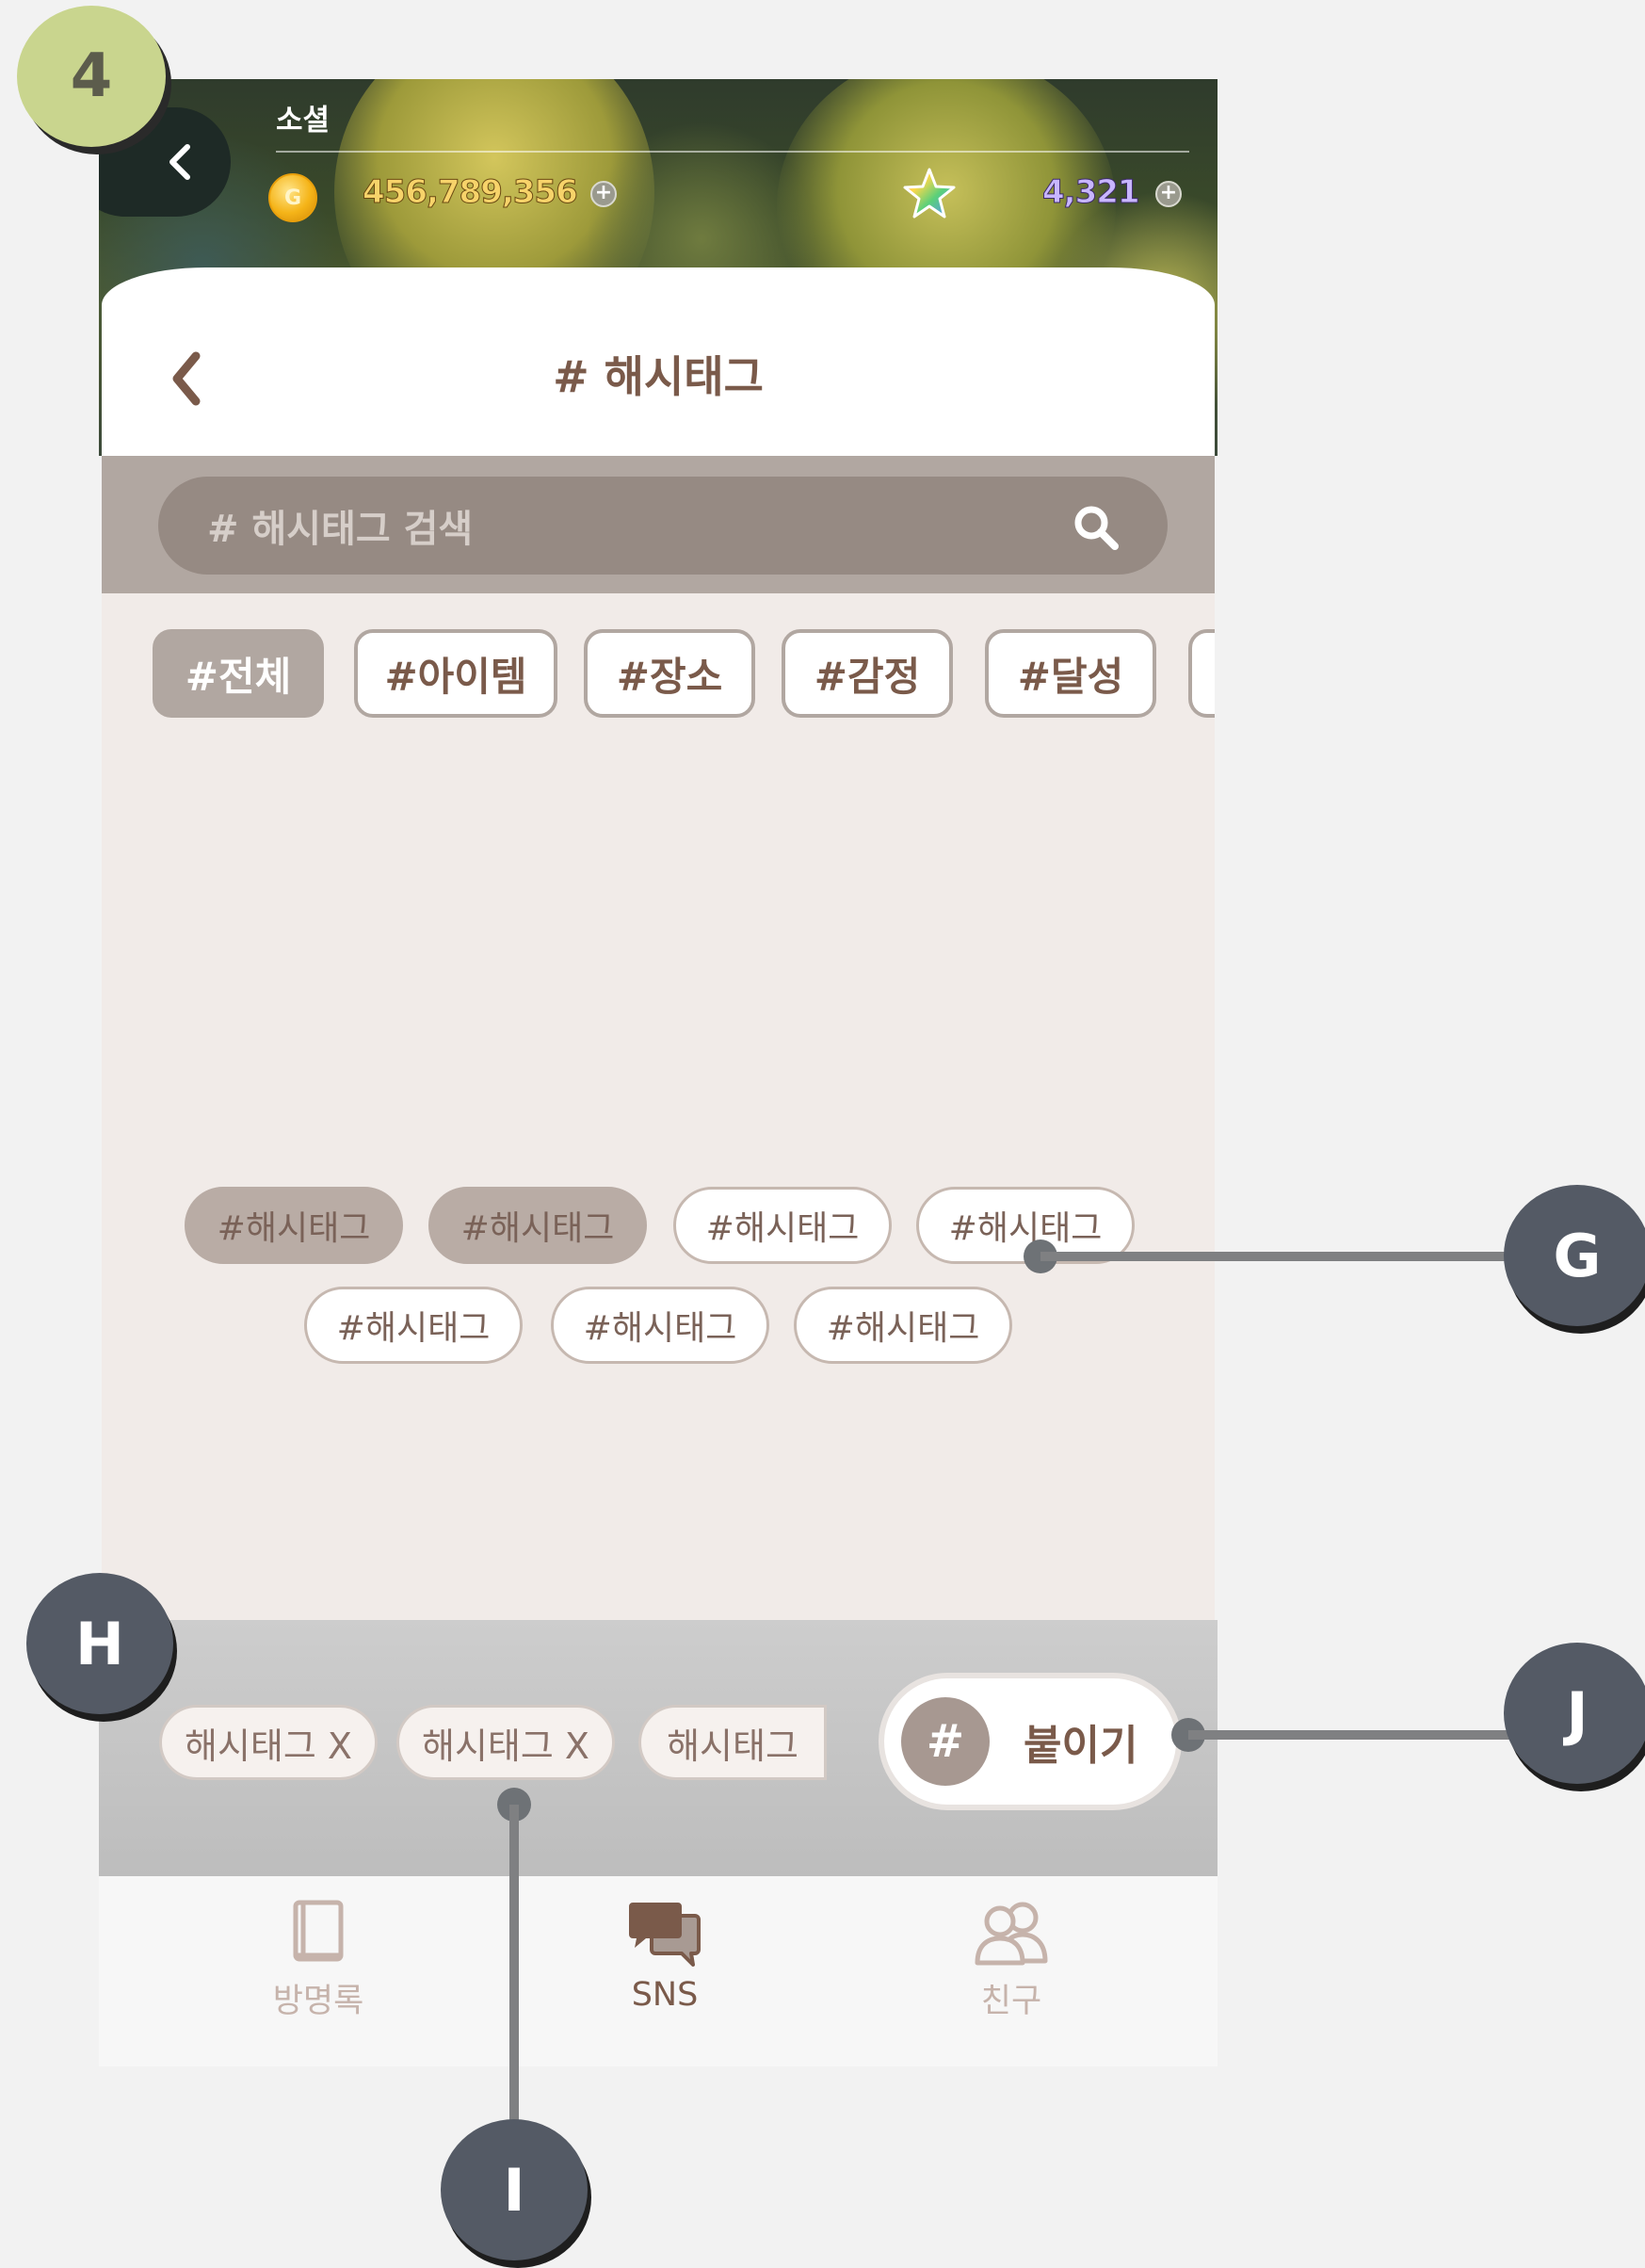 The image size is (1645, 2268). I want to click on category-tab-achievement: #달성, so click(1070, 674).